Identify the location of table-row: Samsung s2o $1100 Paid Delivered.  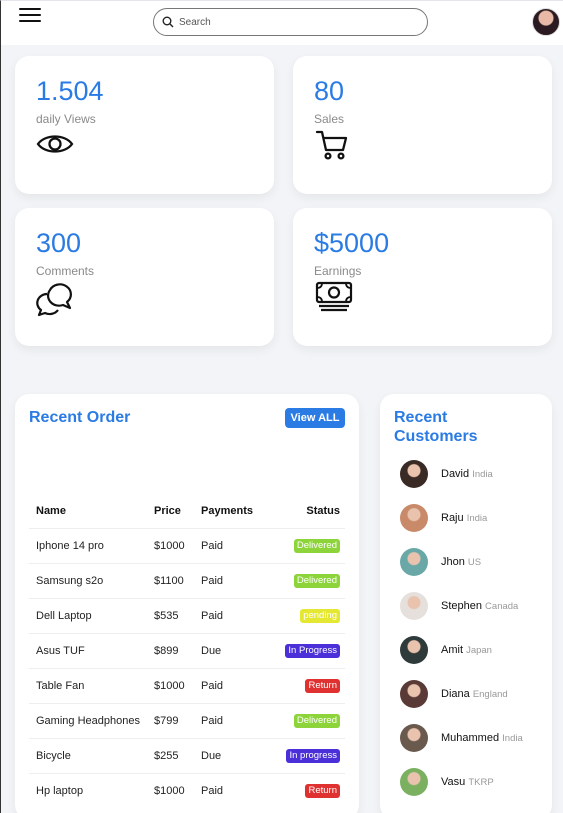
(187, 580).